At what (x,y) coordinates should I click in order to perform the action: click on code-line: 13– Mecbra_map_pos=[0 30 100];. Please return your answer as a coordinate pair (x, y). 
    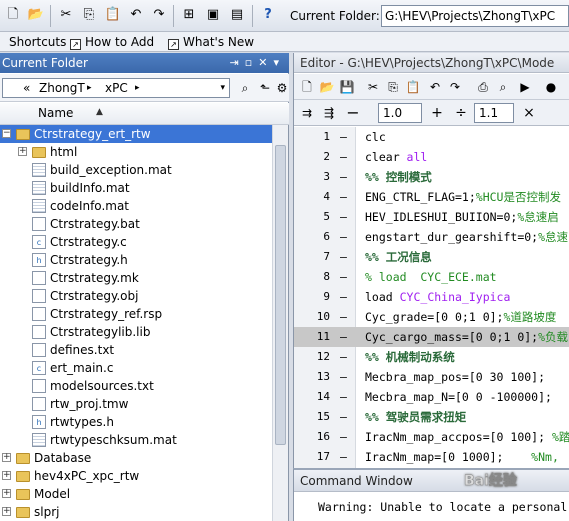
    Looking at the image, I should click on (431, 377).